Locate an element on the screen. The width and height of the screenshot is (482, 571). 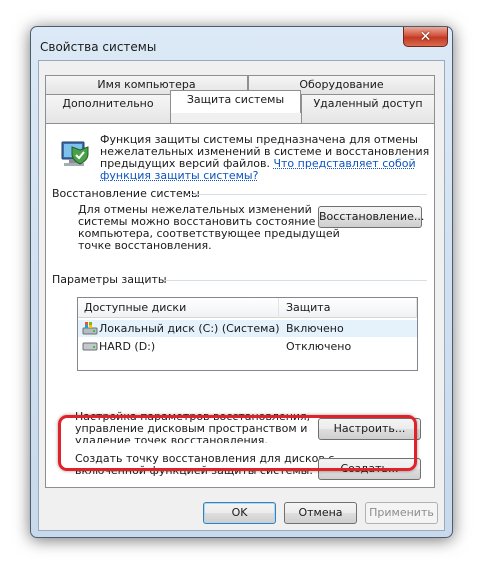
table-row: HARD (D:) Отключено is located at coordinates (247, 346).